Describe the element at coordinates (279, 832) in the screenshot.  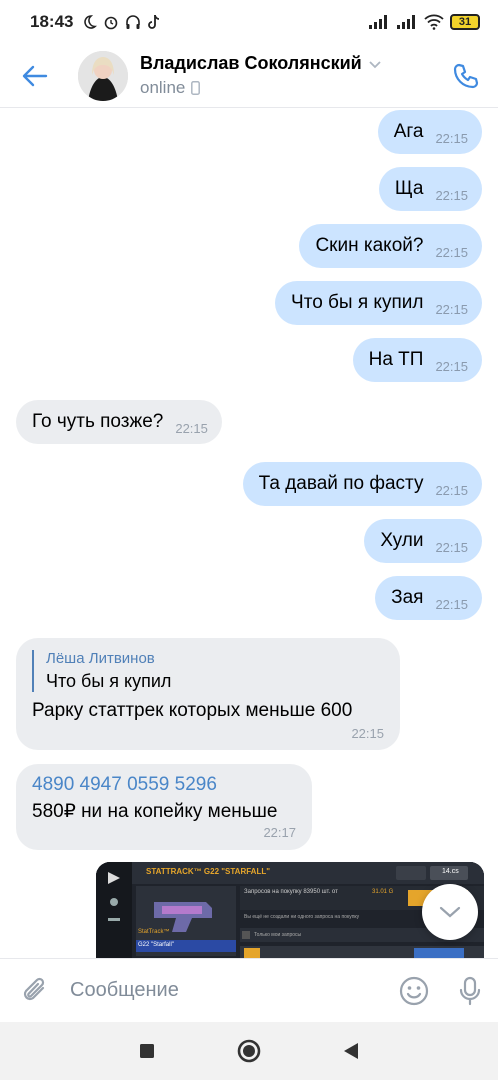
I see `message-time: 22:17` at that location.